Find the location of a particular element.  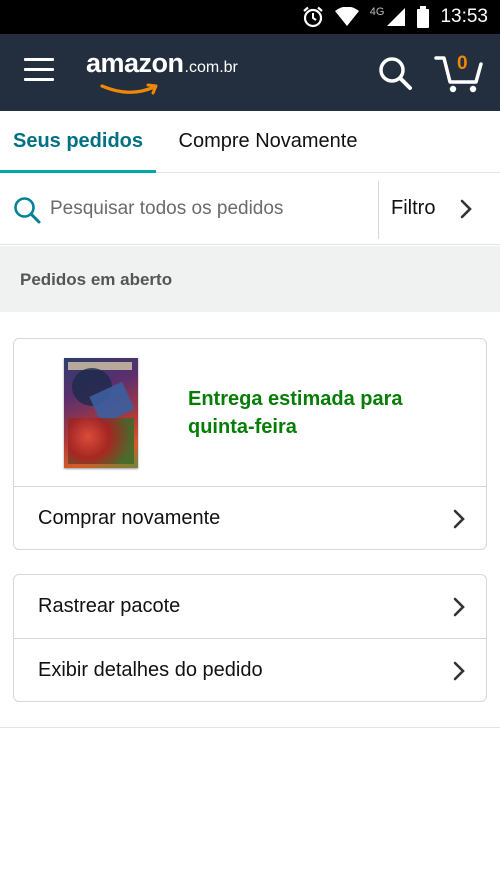

cart-button: 0 is located at coordinates (459, 72).